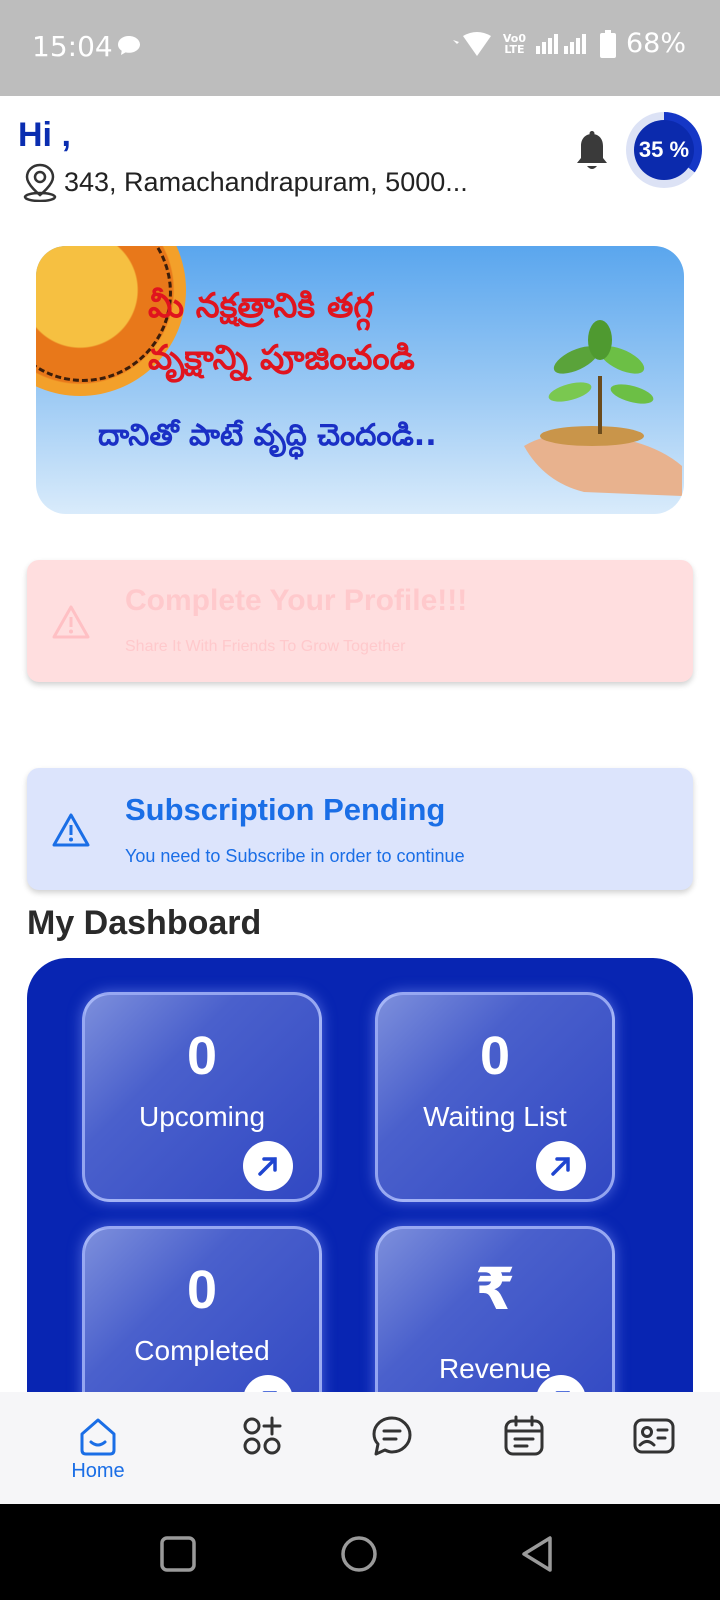  What do you see at coordinates (202, 1290) in the screenshot?
I see `completed-count: 0` at bounding box center [202, 1290].